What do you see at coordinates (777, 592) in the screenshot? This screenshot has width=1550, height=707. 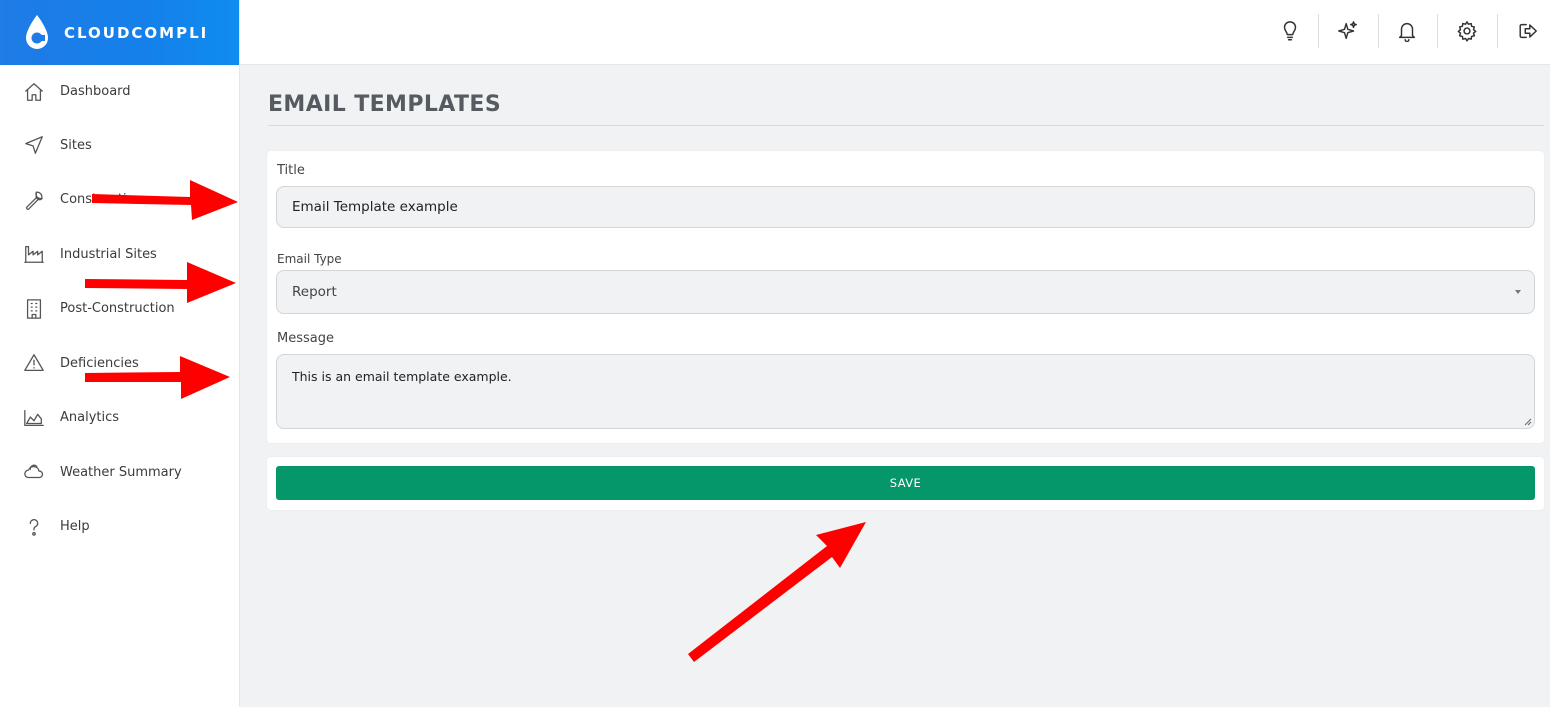 I see `arrow-icon` at bounding box center [777, 592].